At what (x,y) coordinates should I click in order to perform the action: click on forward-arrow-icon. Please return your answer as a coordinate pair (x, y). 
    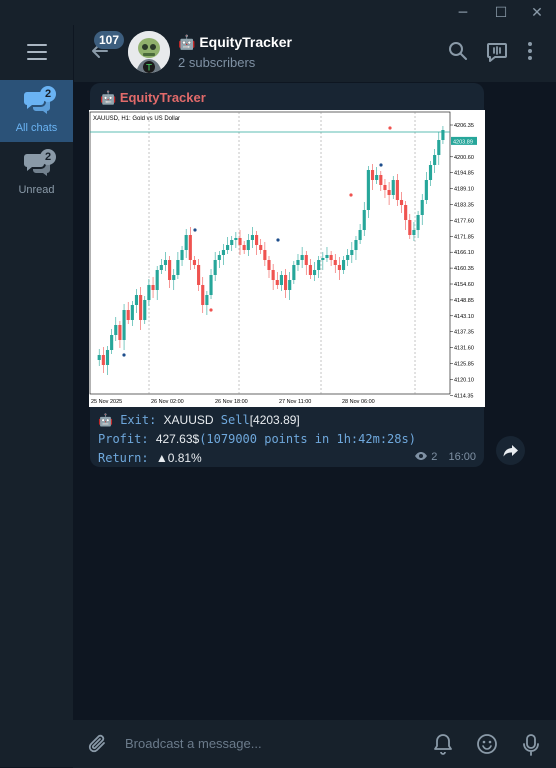
    Looking at the image, I should click on (510, 451).